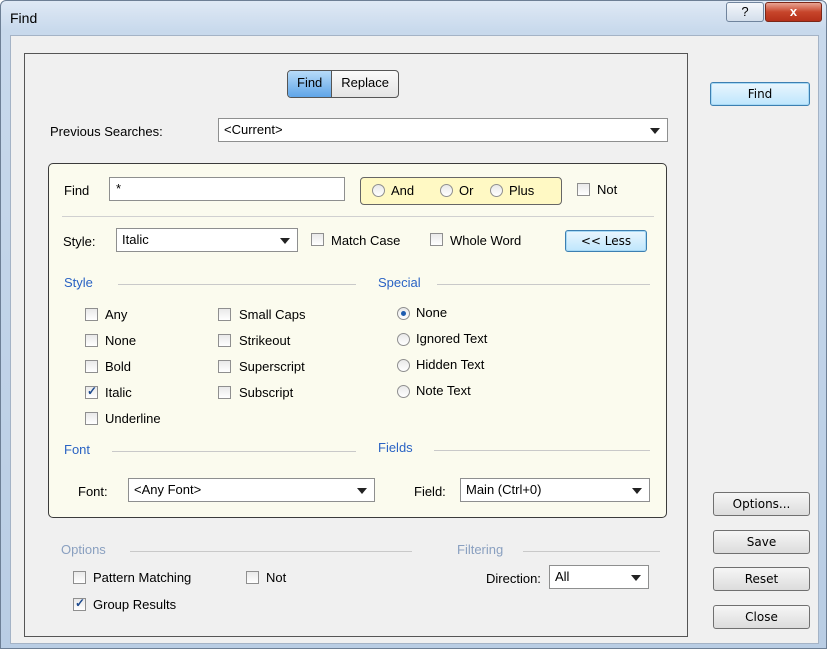 The image size is (827, 649). What do you see at coordinates (234, 451) in the screenshot?
I see `font-section-rule` at bounding box center [234, 451].